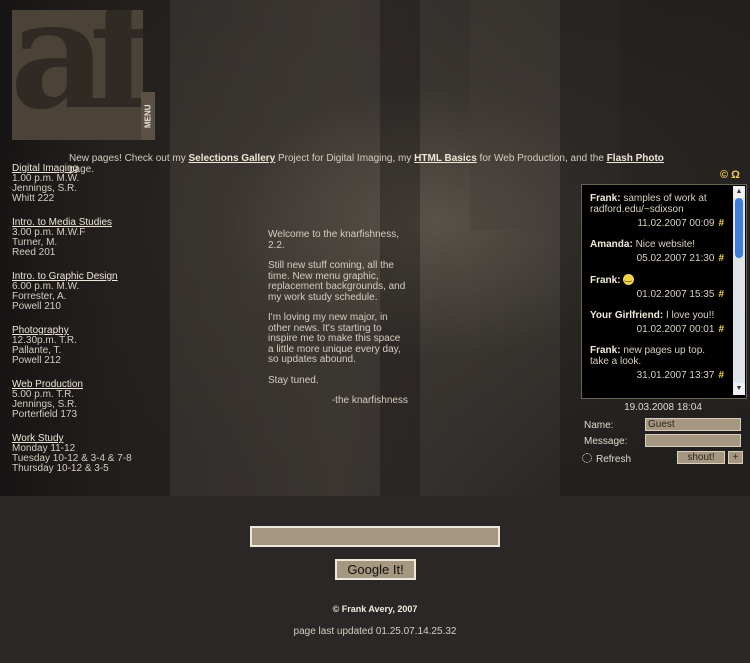 This screenshot has height=663, width=750. I want to click on menu-tab: MENU, so click(148, 116).